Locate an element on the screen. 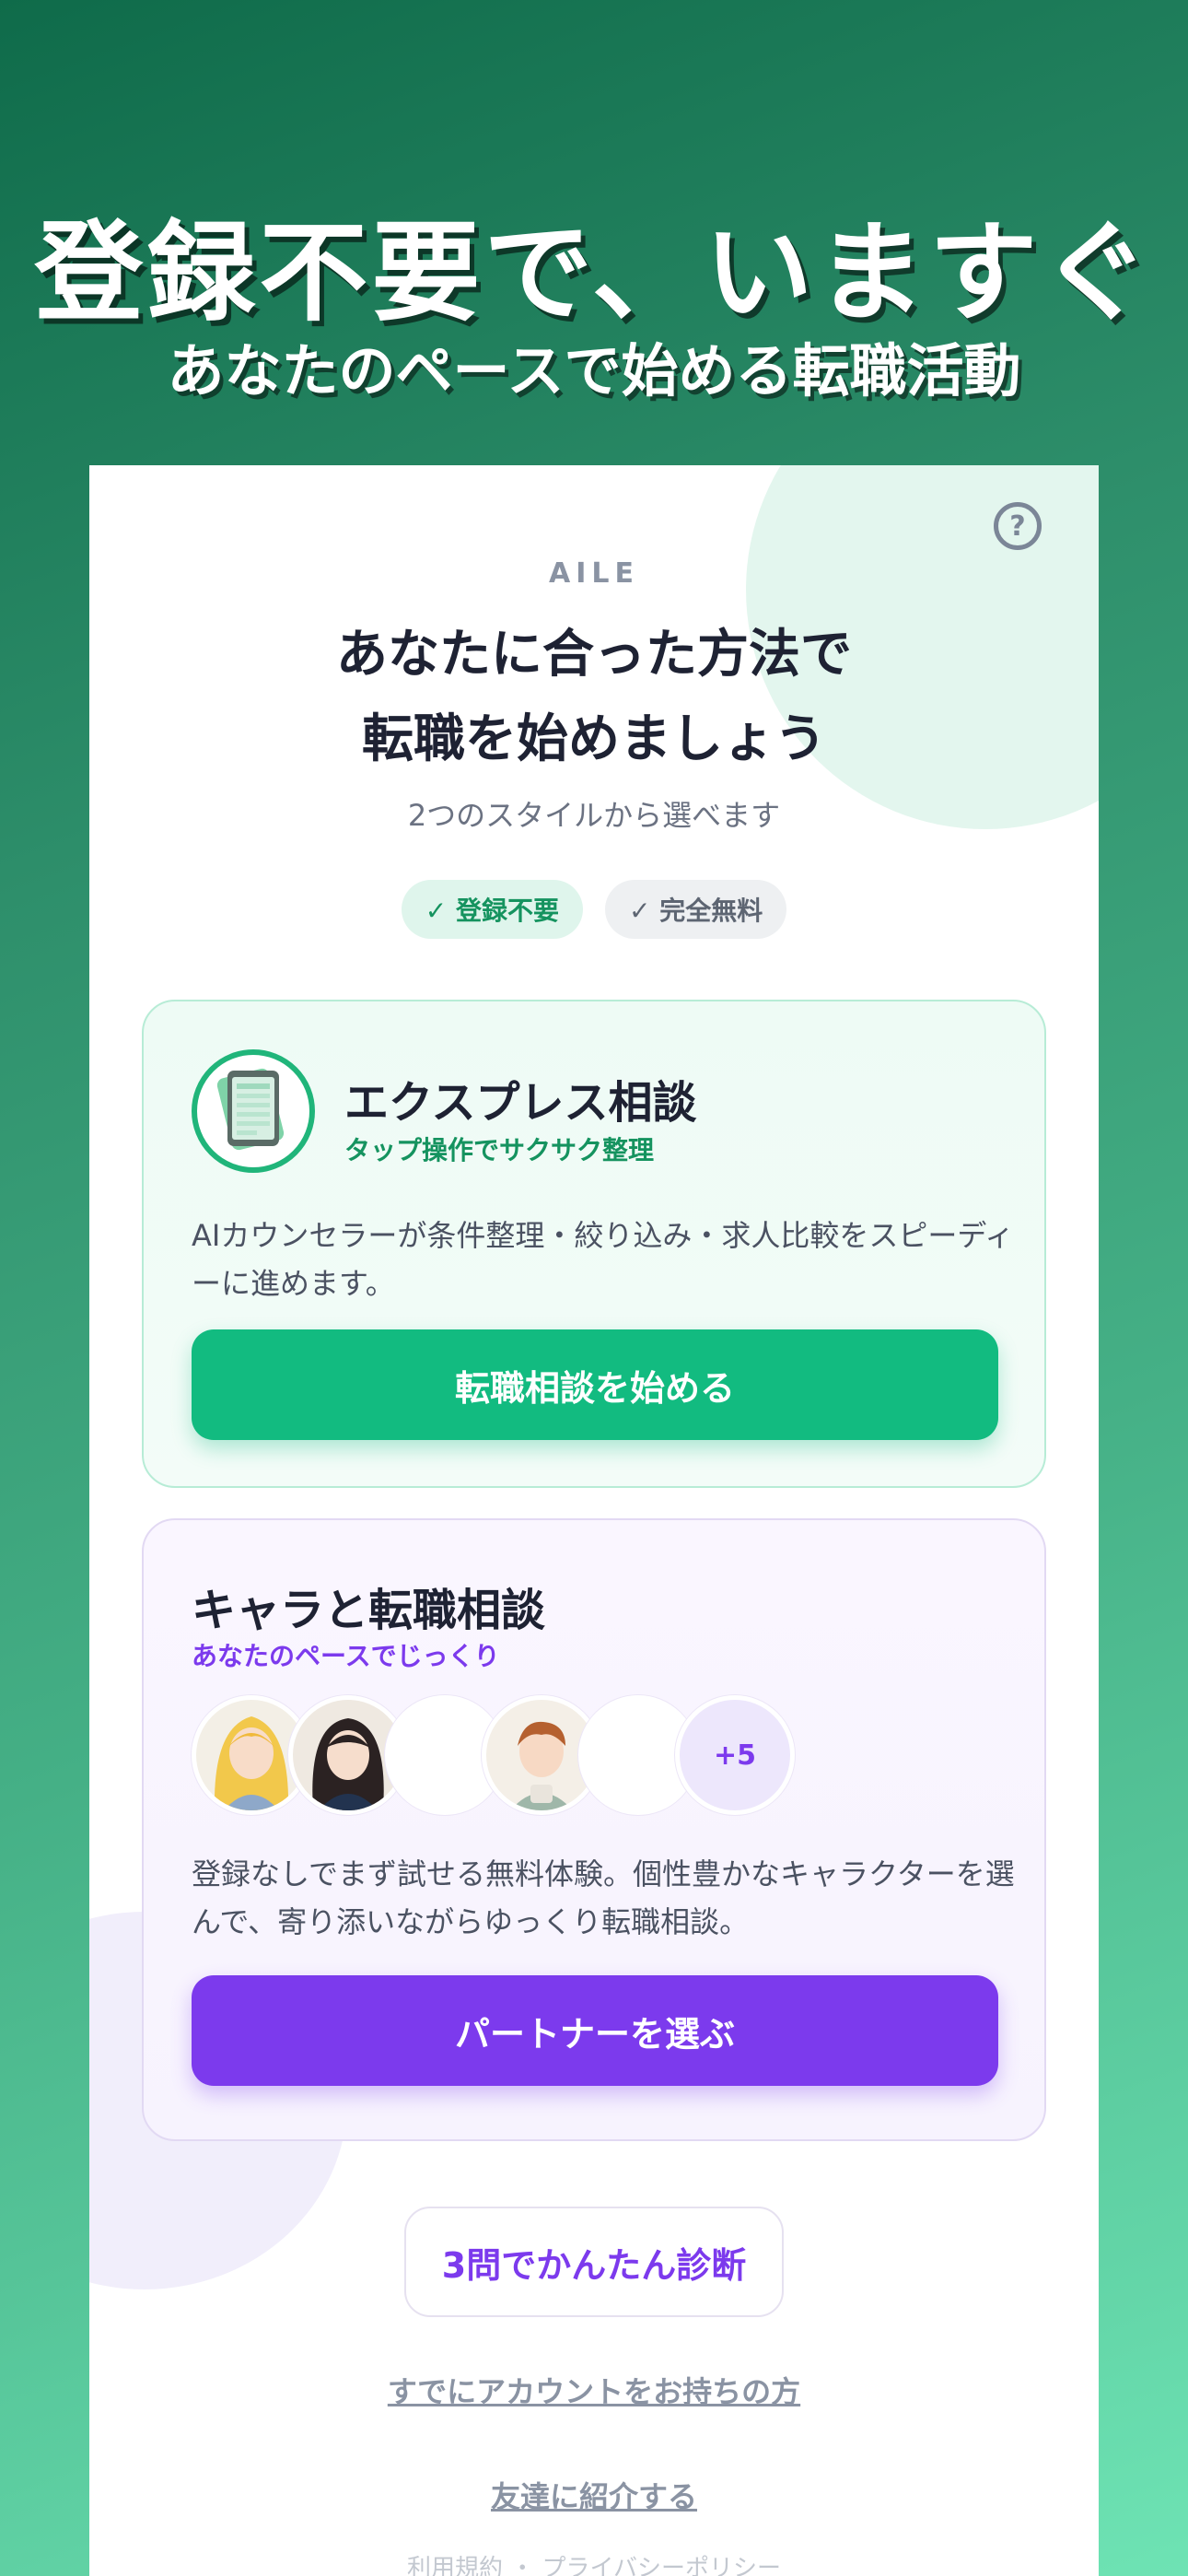 This screenshot has width=1188, height=2576. start-consultation-button: 転職相談を始める is located at coordinates (595, 1384).